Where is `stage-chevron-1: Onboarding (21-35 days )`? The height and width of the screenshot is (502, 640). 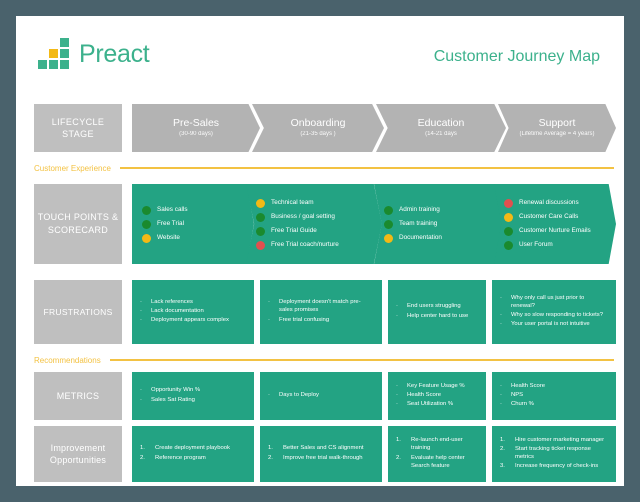 stage-chevron-1: Onboarding (21-35 days ) is located at coordinates (318, 128).